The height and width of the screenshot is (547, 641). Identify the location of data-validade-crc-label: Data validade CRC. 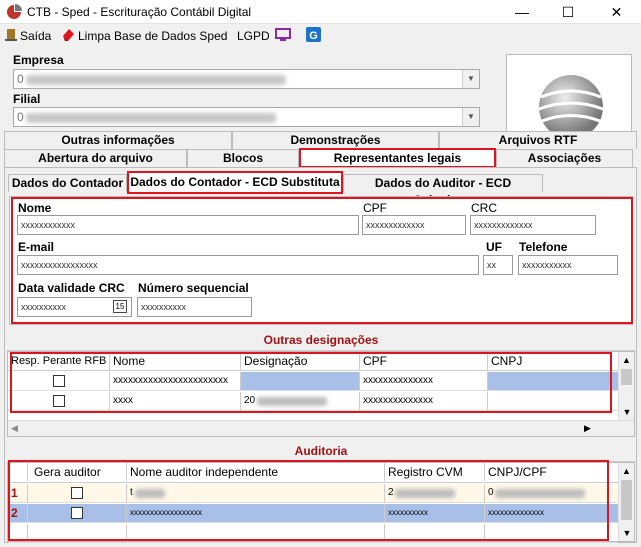
(71, 288).